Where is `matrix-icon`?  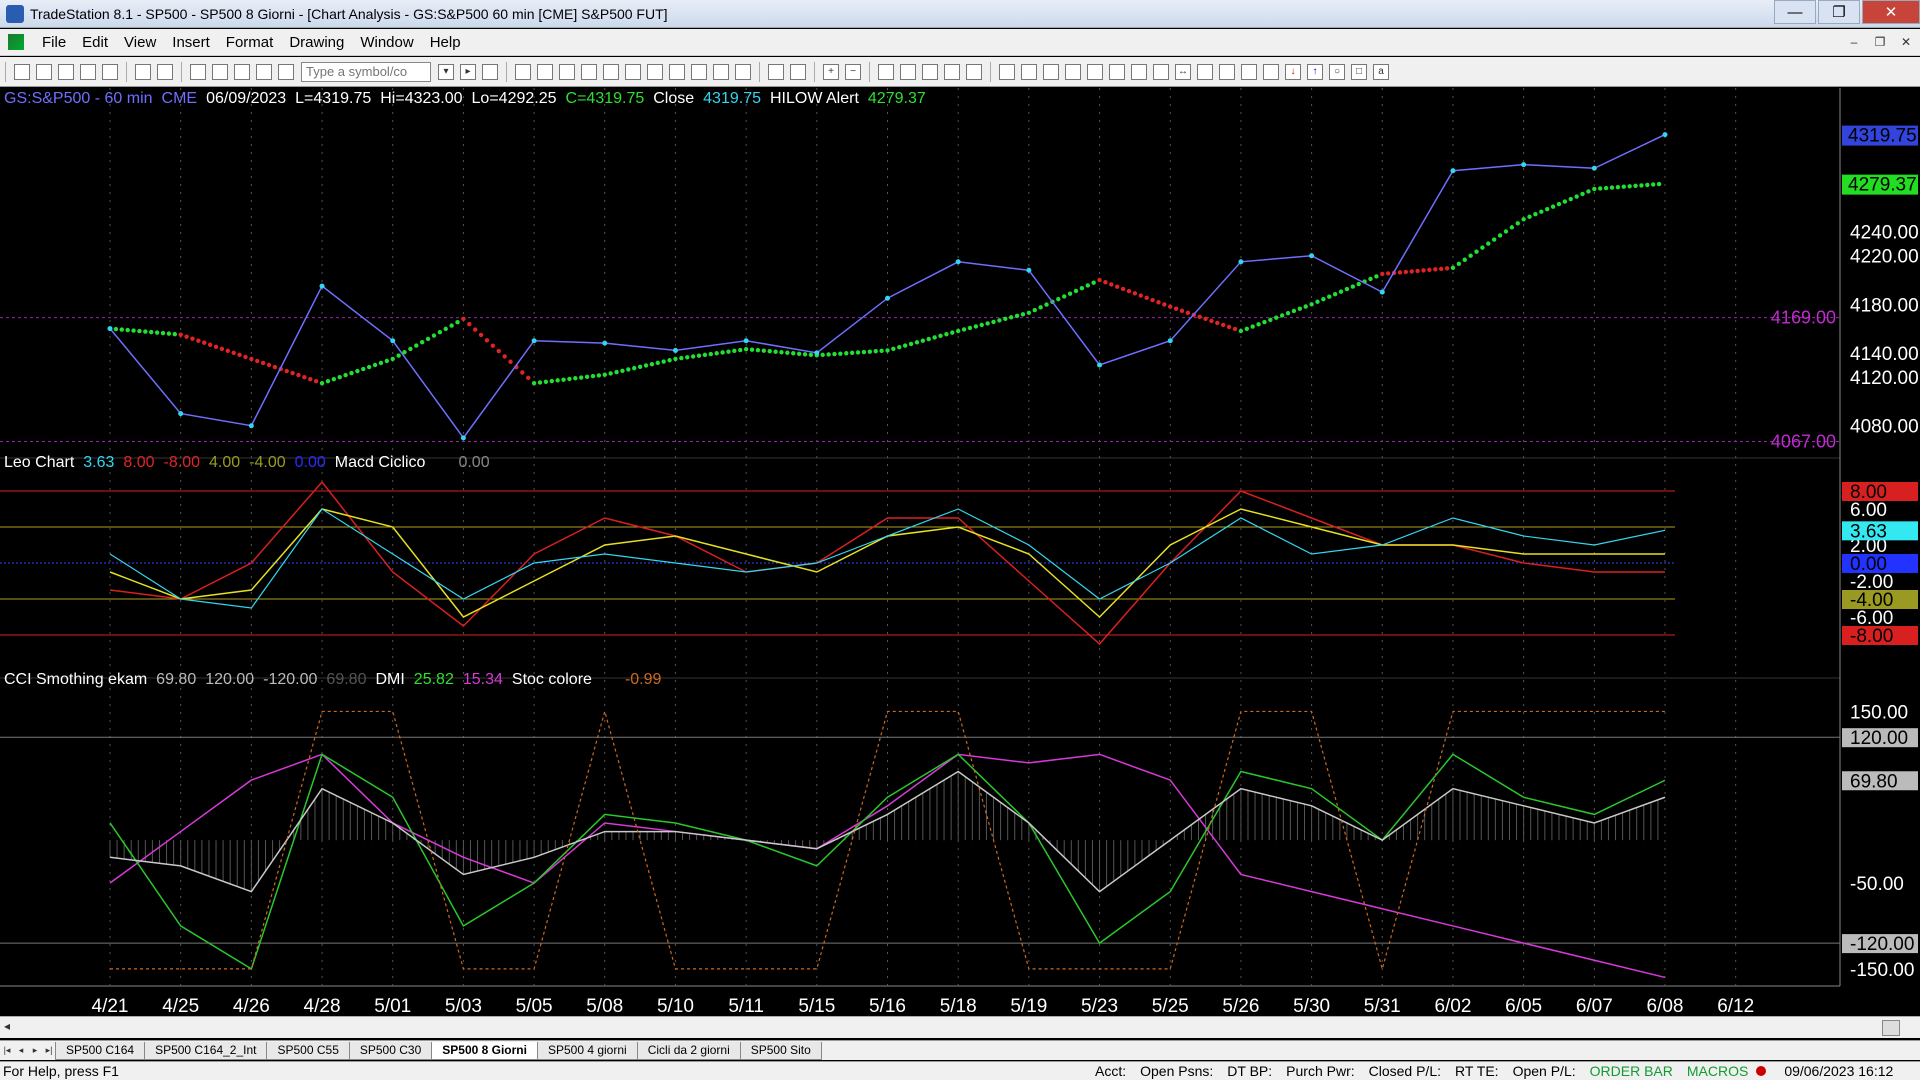 matrix-icon is located at coordinates (743, 71).